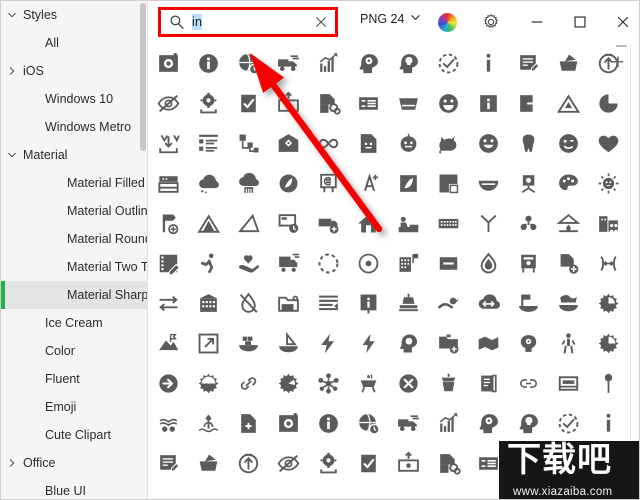 This screenshot has width=640, height=500. Describe the element at coordinates (74, 323) in the screenshot. I see `sidebar-item-ice-cream: Ice Cream` at that location.